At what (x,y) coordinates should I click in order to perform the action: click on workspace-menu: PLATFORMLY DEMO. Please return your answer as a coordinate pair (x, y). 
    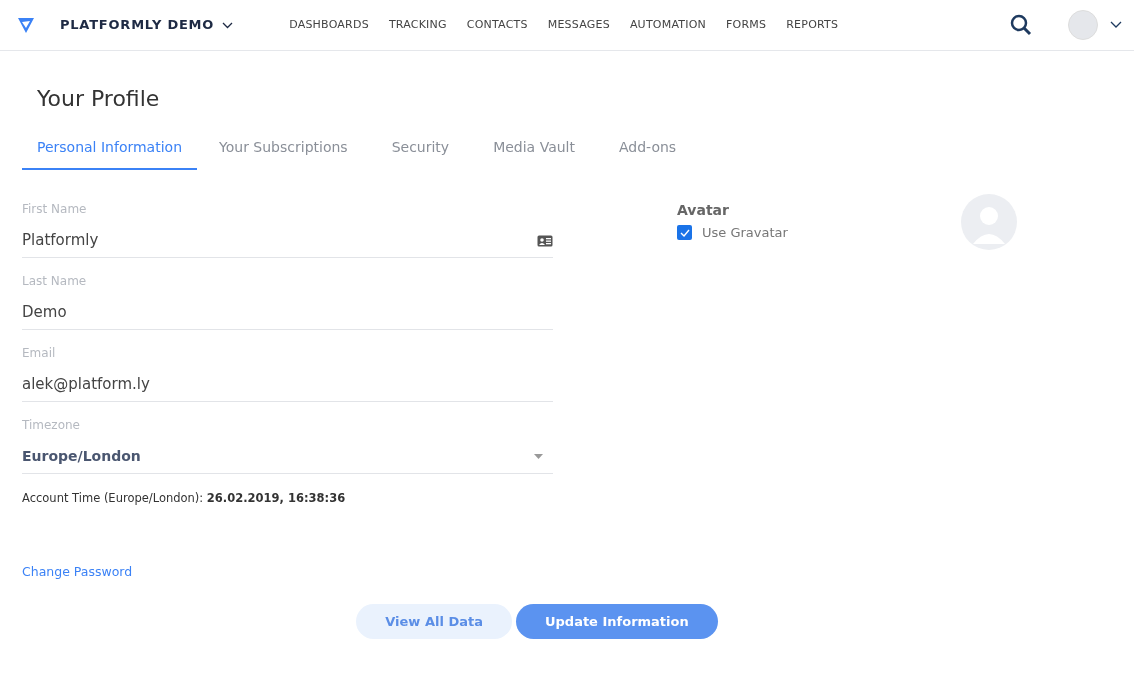
    Looking at the image, I should click on (147, 25).